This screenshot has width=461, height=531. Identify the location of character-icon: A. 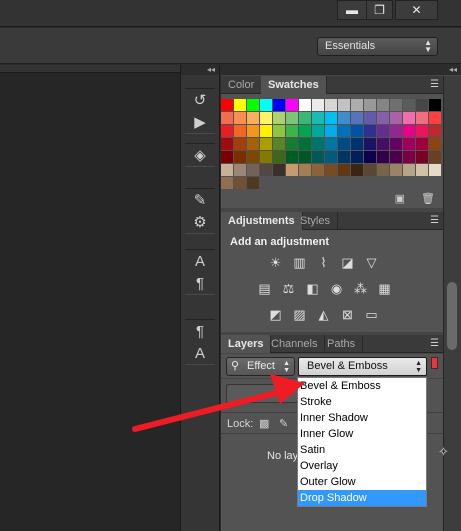
(200, 261).